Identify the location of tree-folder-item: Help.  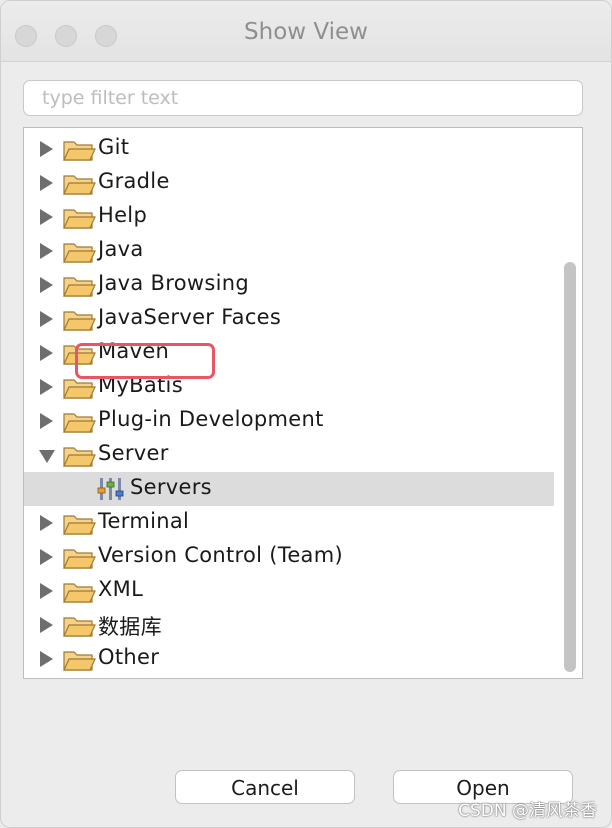
(289, 217).